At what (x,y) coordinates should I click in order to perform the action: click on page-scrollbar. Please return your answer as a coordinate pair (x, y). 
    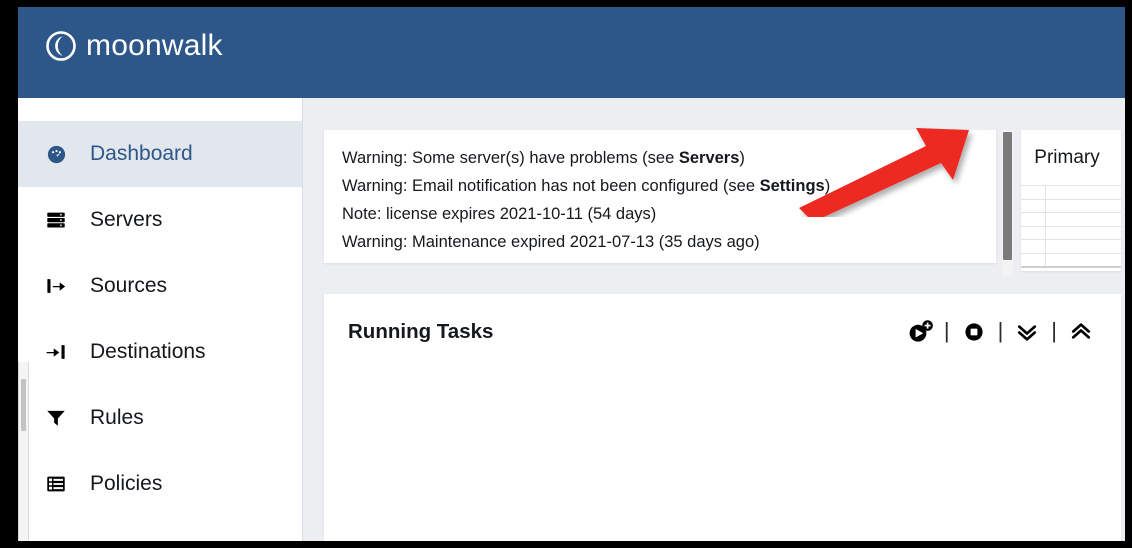
    Looking at the image, I should click on (23, 451).